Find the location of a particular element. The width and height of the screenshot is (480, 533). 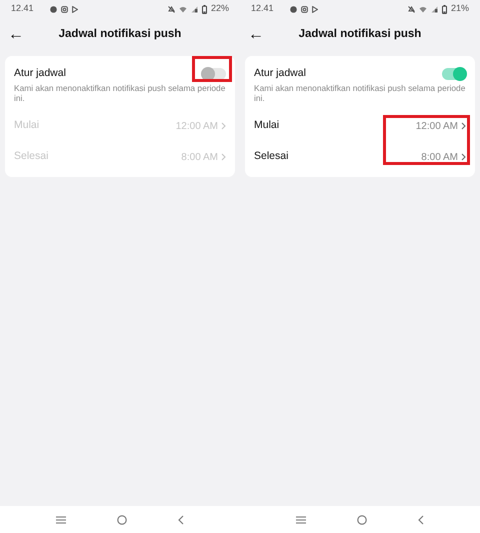

battery-level: 21% is located at coordinates (459, 9).